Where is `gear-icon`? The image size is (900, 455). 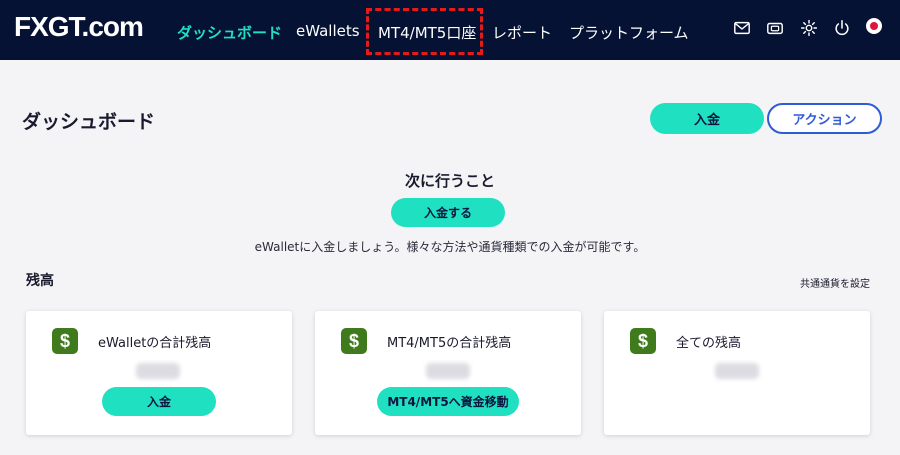
gear-icon is located at coordinates (809, 28).